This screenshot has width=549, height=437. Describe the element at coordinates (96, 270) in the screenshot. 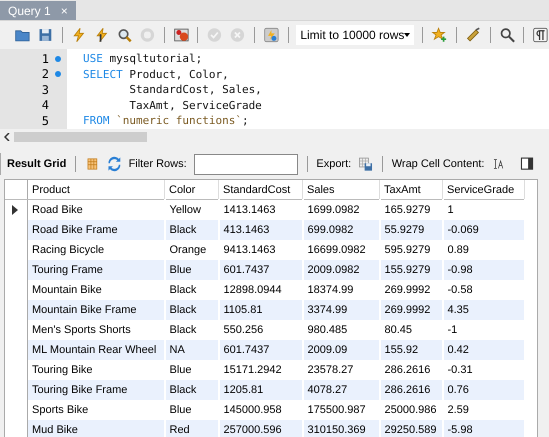

I see `table-cell: Touring Frame` at that location.